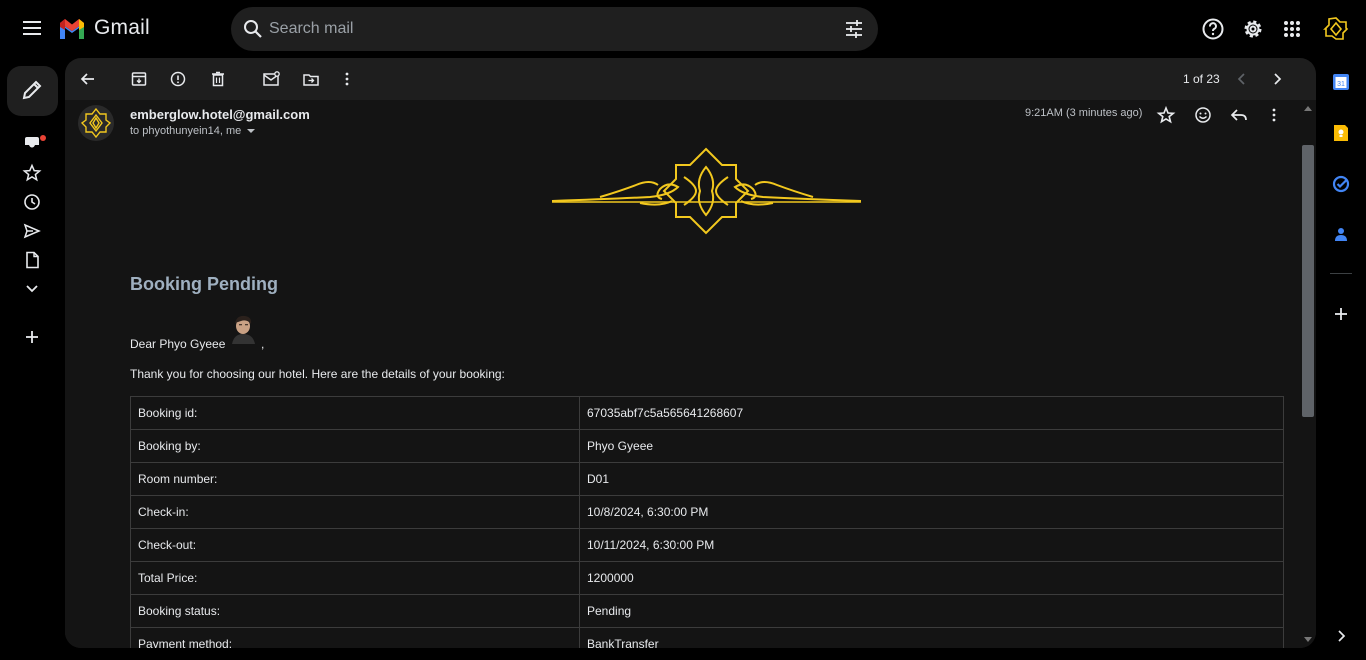 This screenshot has height=660, width=1366. I want to click on hotel-logo-icon, so click(96, 123).